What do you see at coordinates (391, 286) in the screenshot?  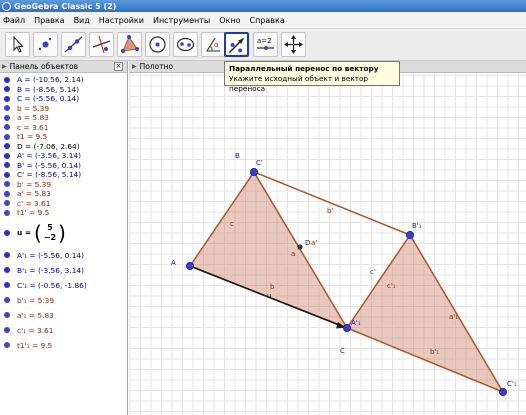 I see `label-c1: c'₁` at bounding box center [391, 286].